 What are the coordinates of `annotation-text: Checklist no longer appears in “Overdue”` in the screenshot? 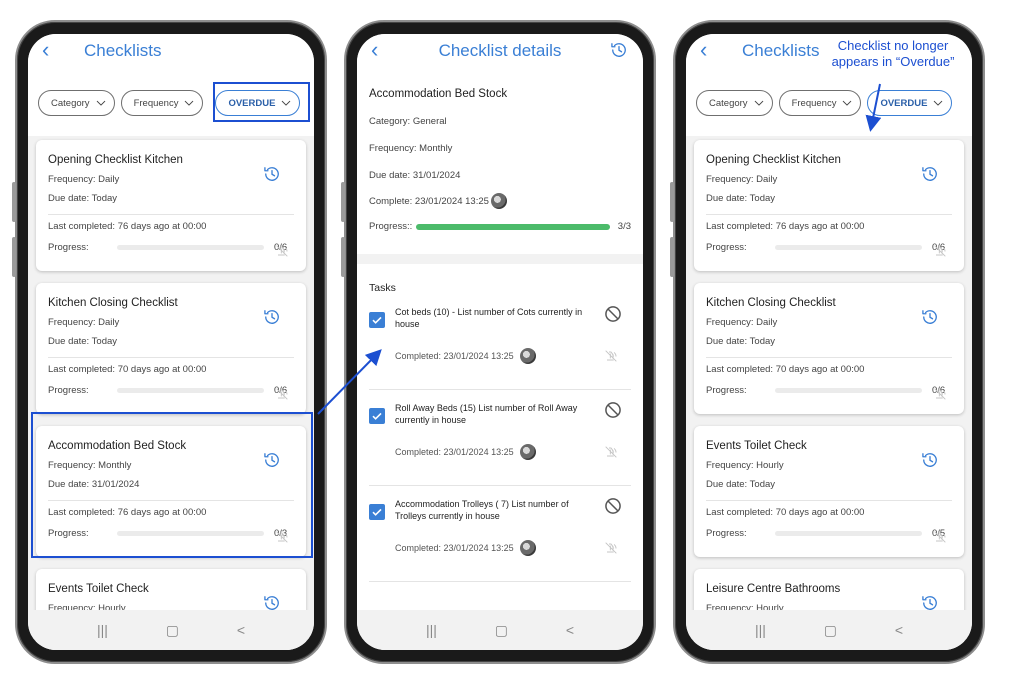 It's located at (893, 54).